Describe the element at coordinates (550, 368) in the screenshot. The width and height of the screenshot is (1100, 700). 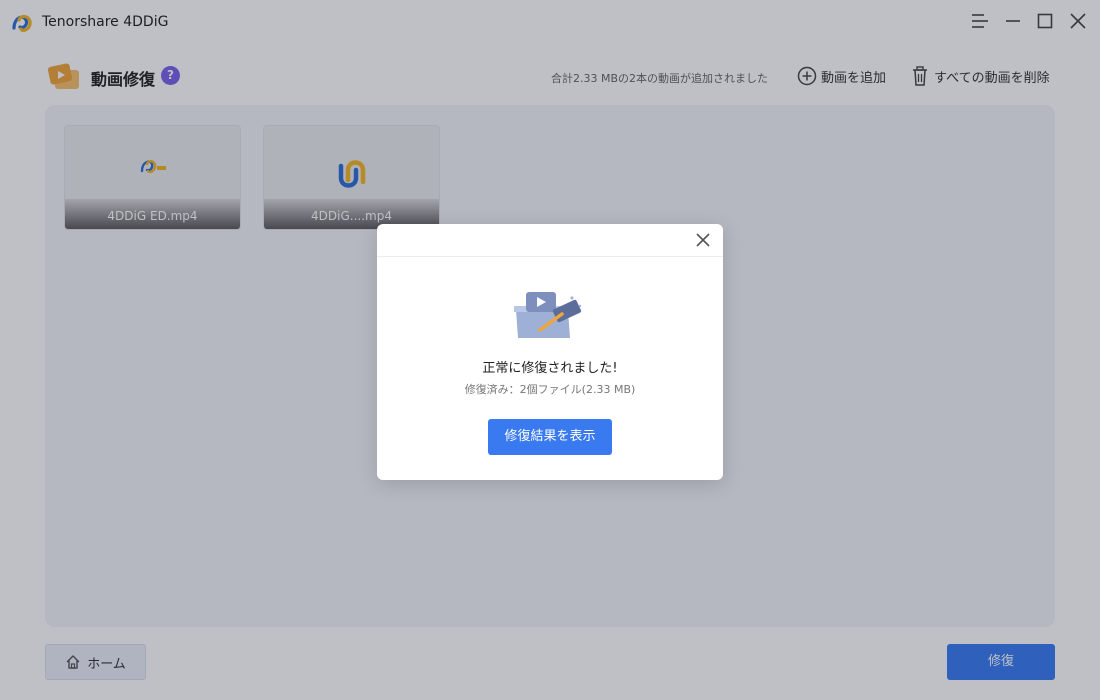
I see `success-message: 正常に修復されました!` at that location.